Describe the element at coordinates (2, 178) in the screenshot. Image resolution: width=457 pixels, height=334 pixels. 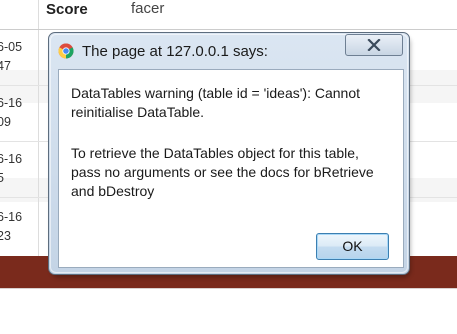
I see `row-id-cell: 5` at that location.